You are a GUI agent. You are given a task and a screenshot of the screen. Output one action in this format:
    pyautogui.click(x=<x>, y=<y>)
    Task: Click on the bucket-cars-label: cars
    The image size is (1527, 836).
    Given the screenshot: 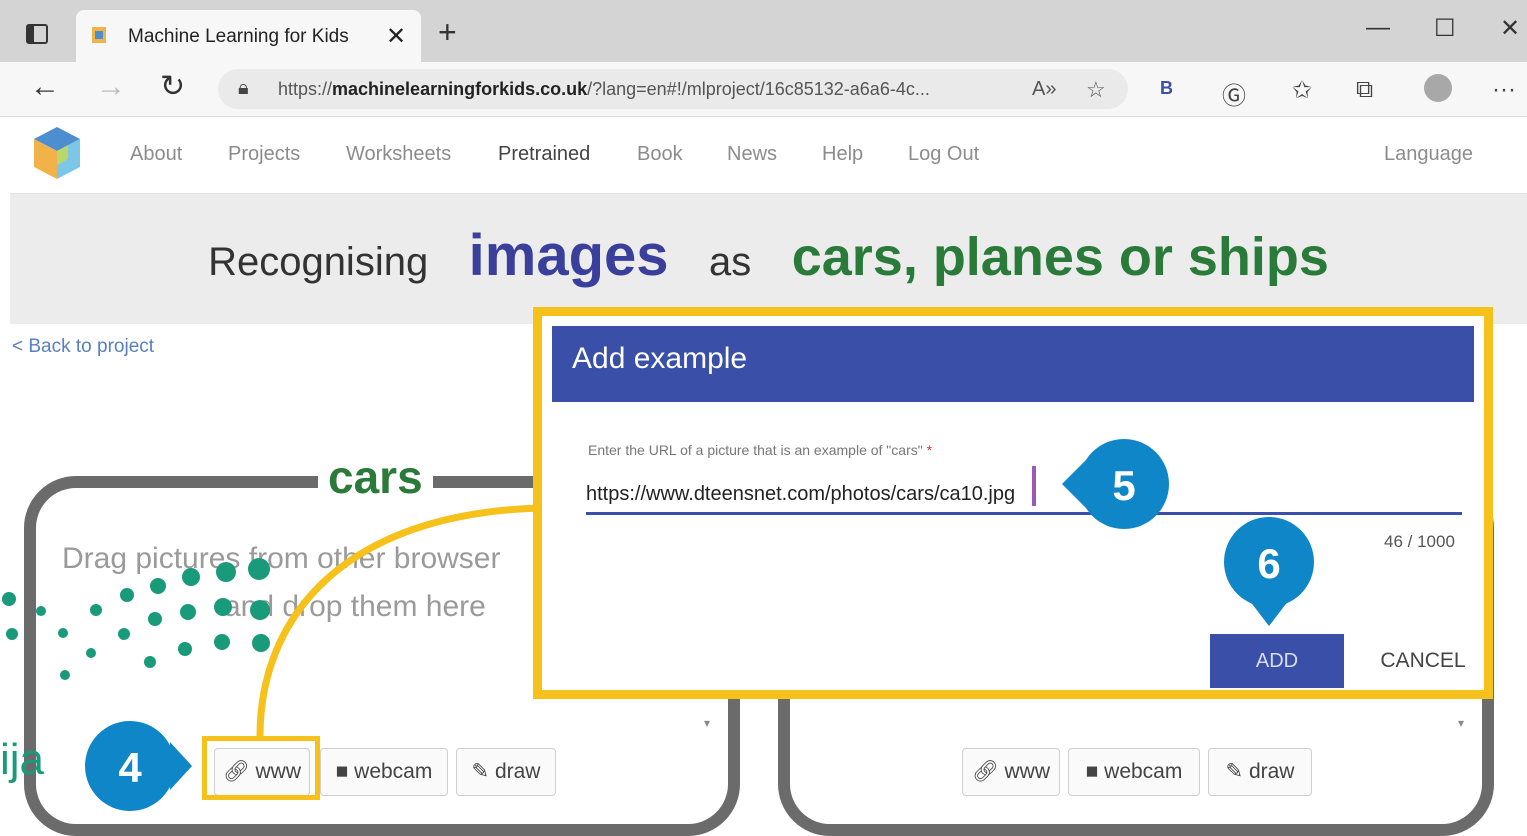 What is the action you would take?
    pyautogui.click(x=375, y=477)
    